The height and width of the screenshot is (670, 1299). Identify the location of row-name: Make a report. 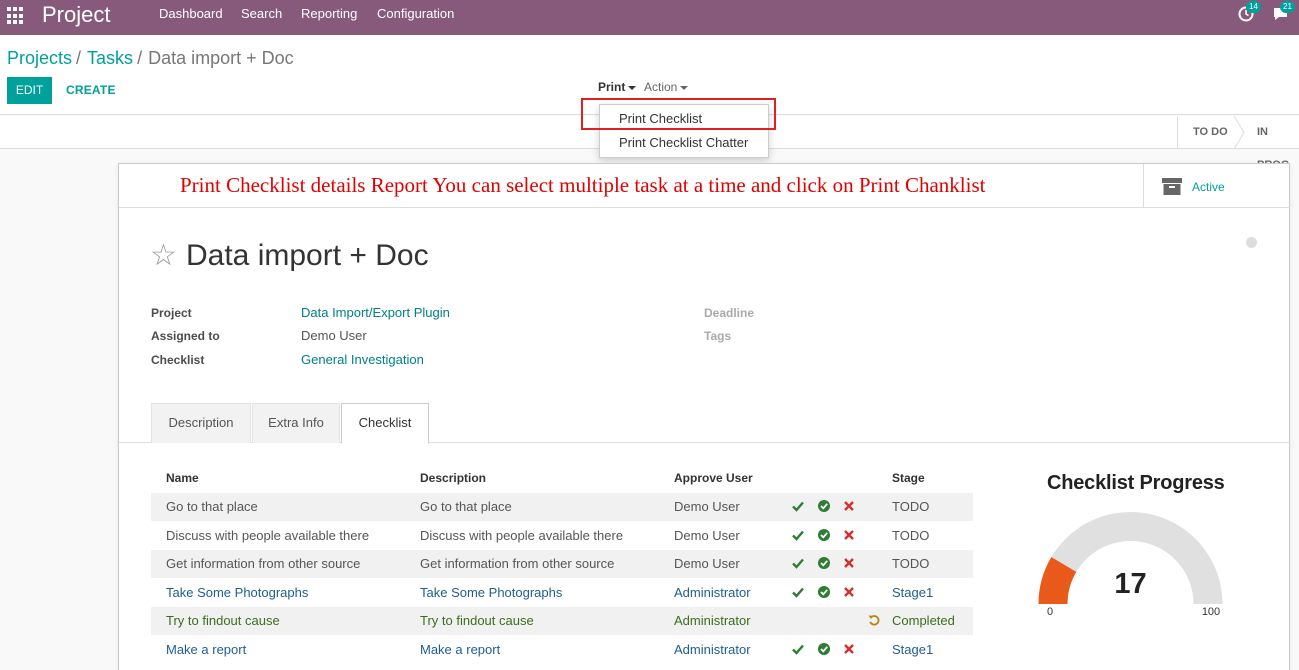
(206, 649).